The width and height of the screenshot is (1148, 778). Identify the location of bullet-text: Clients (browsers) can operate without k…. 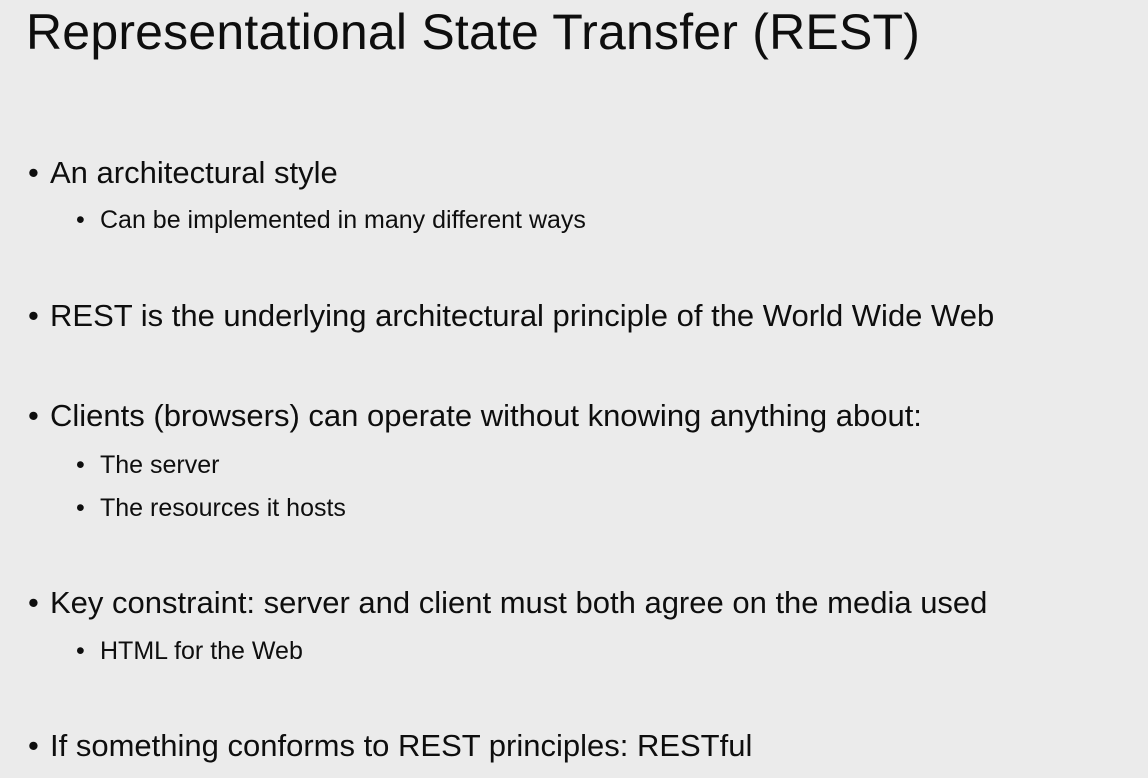
(486, 415).